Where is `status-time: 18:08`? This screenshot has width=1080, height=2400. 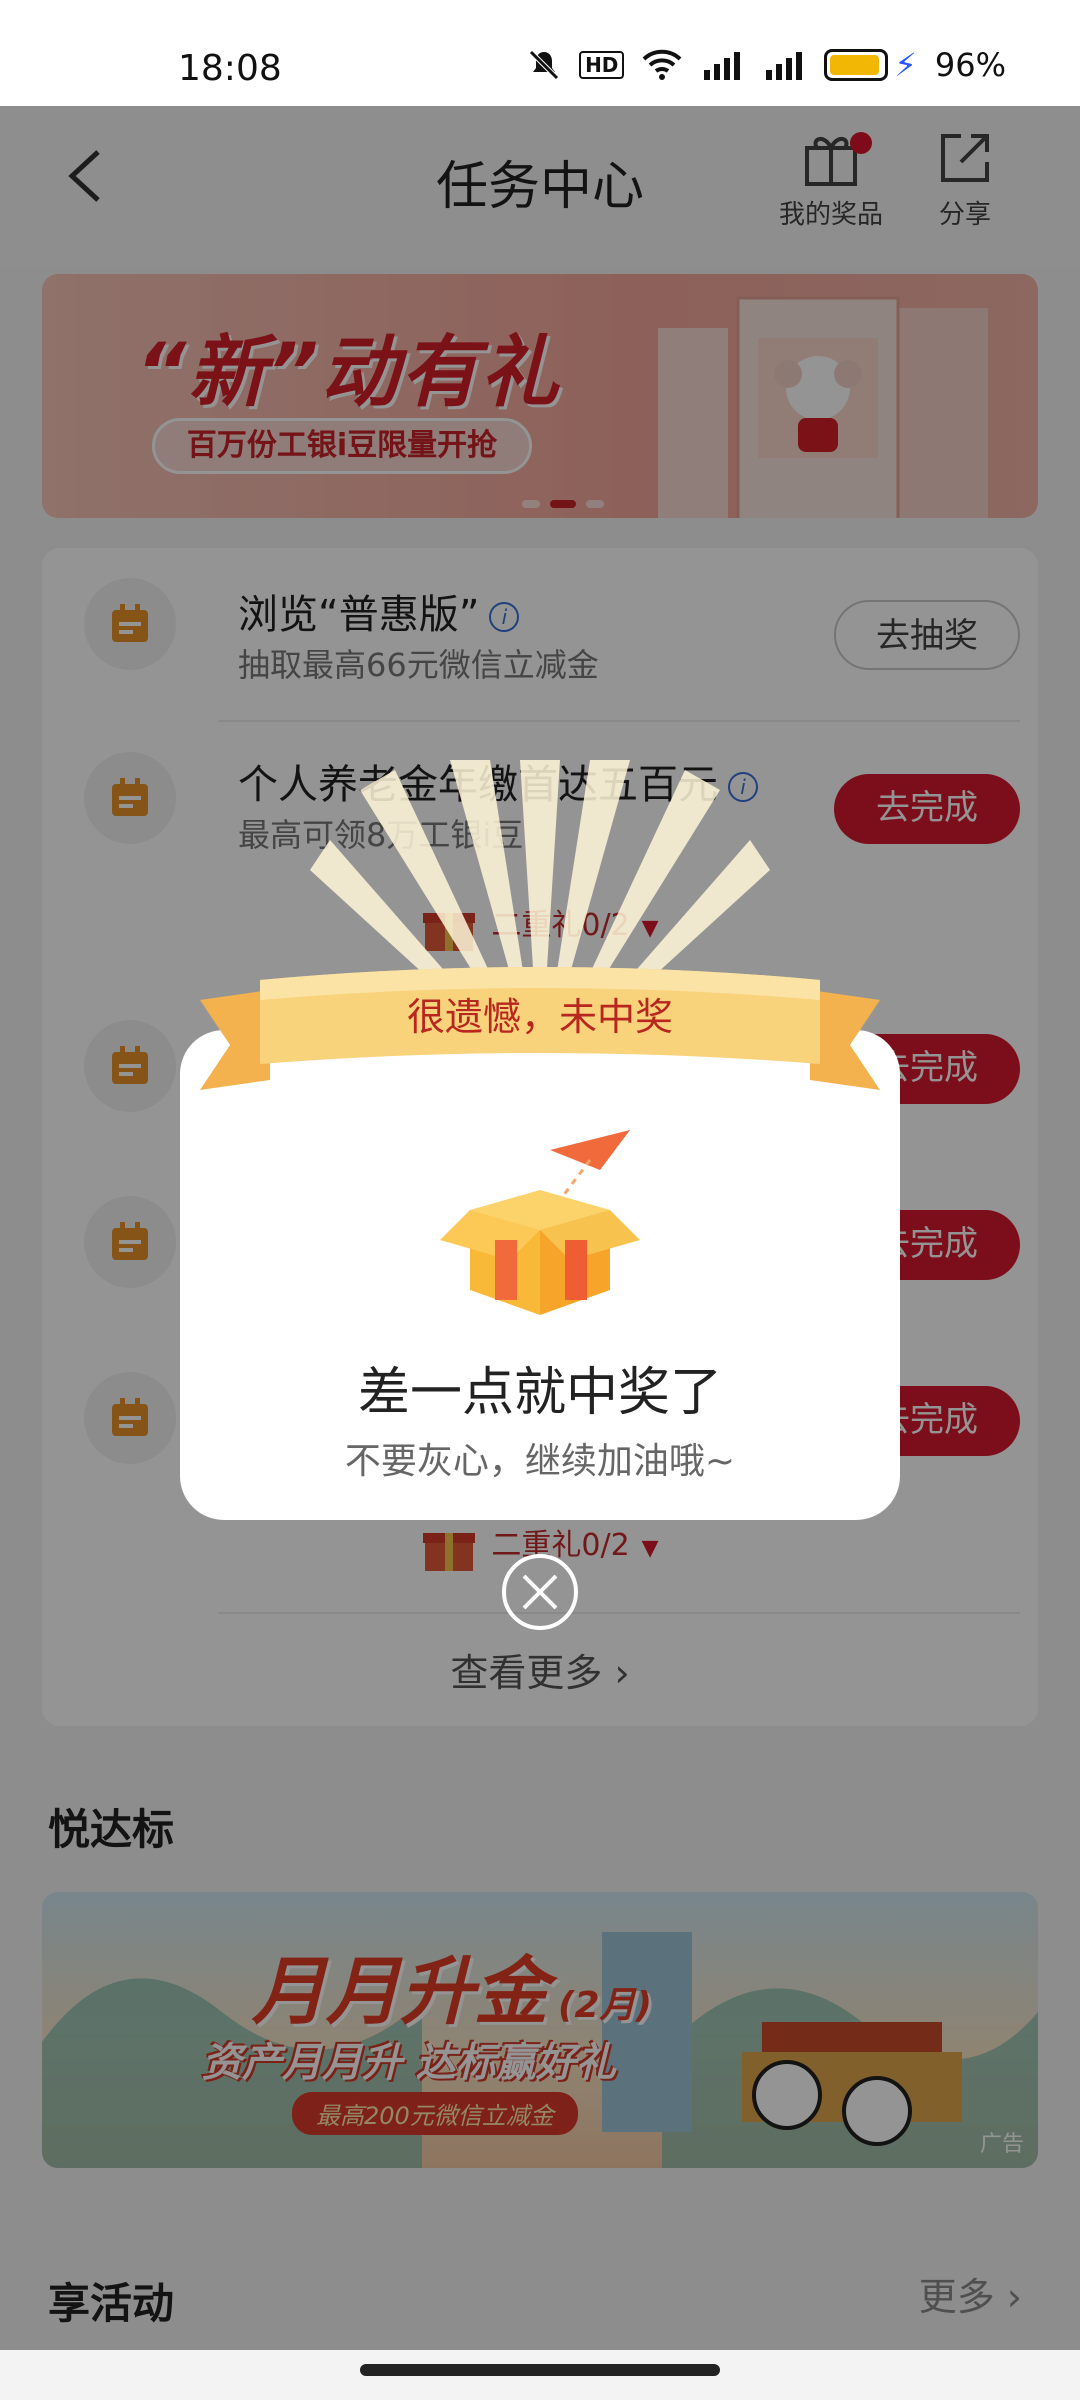
status-time: 18:08 is located at coordinates (230, 68).